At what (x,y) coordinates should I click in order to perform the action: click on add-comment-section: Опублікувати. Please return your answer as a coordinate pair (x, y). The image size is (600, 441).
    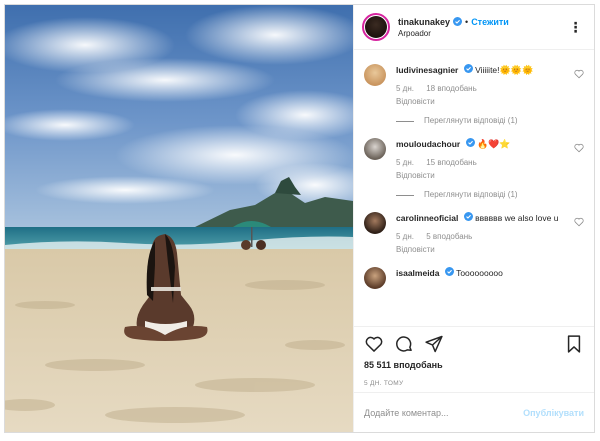
    Looking at the image, I should click on (474, 412).